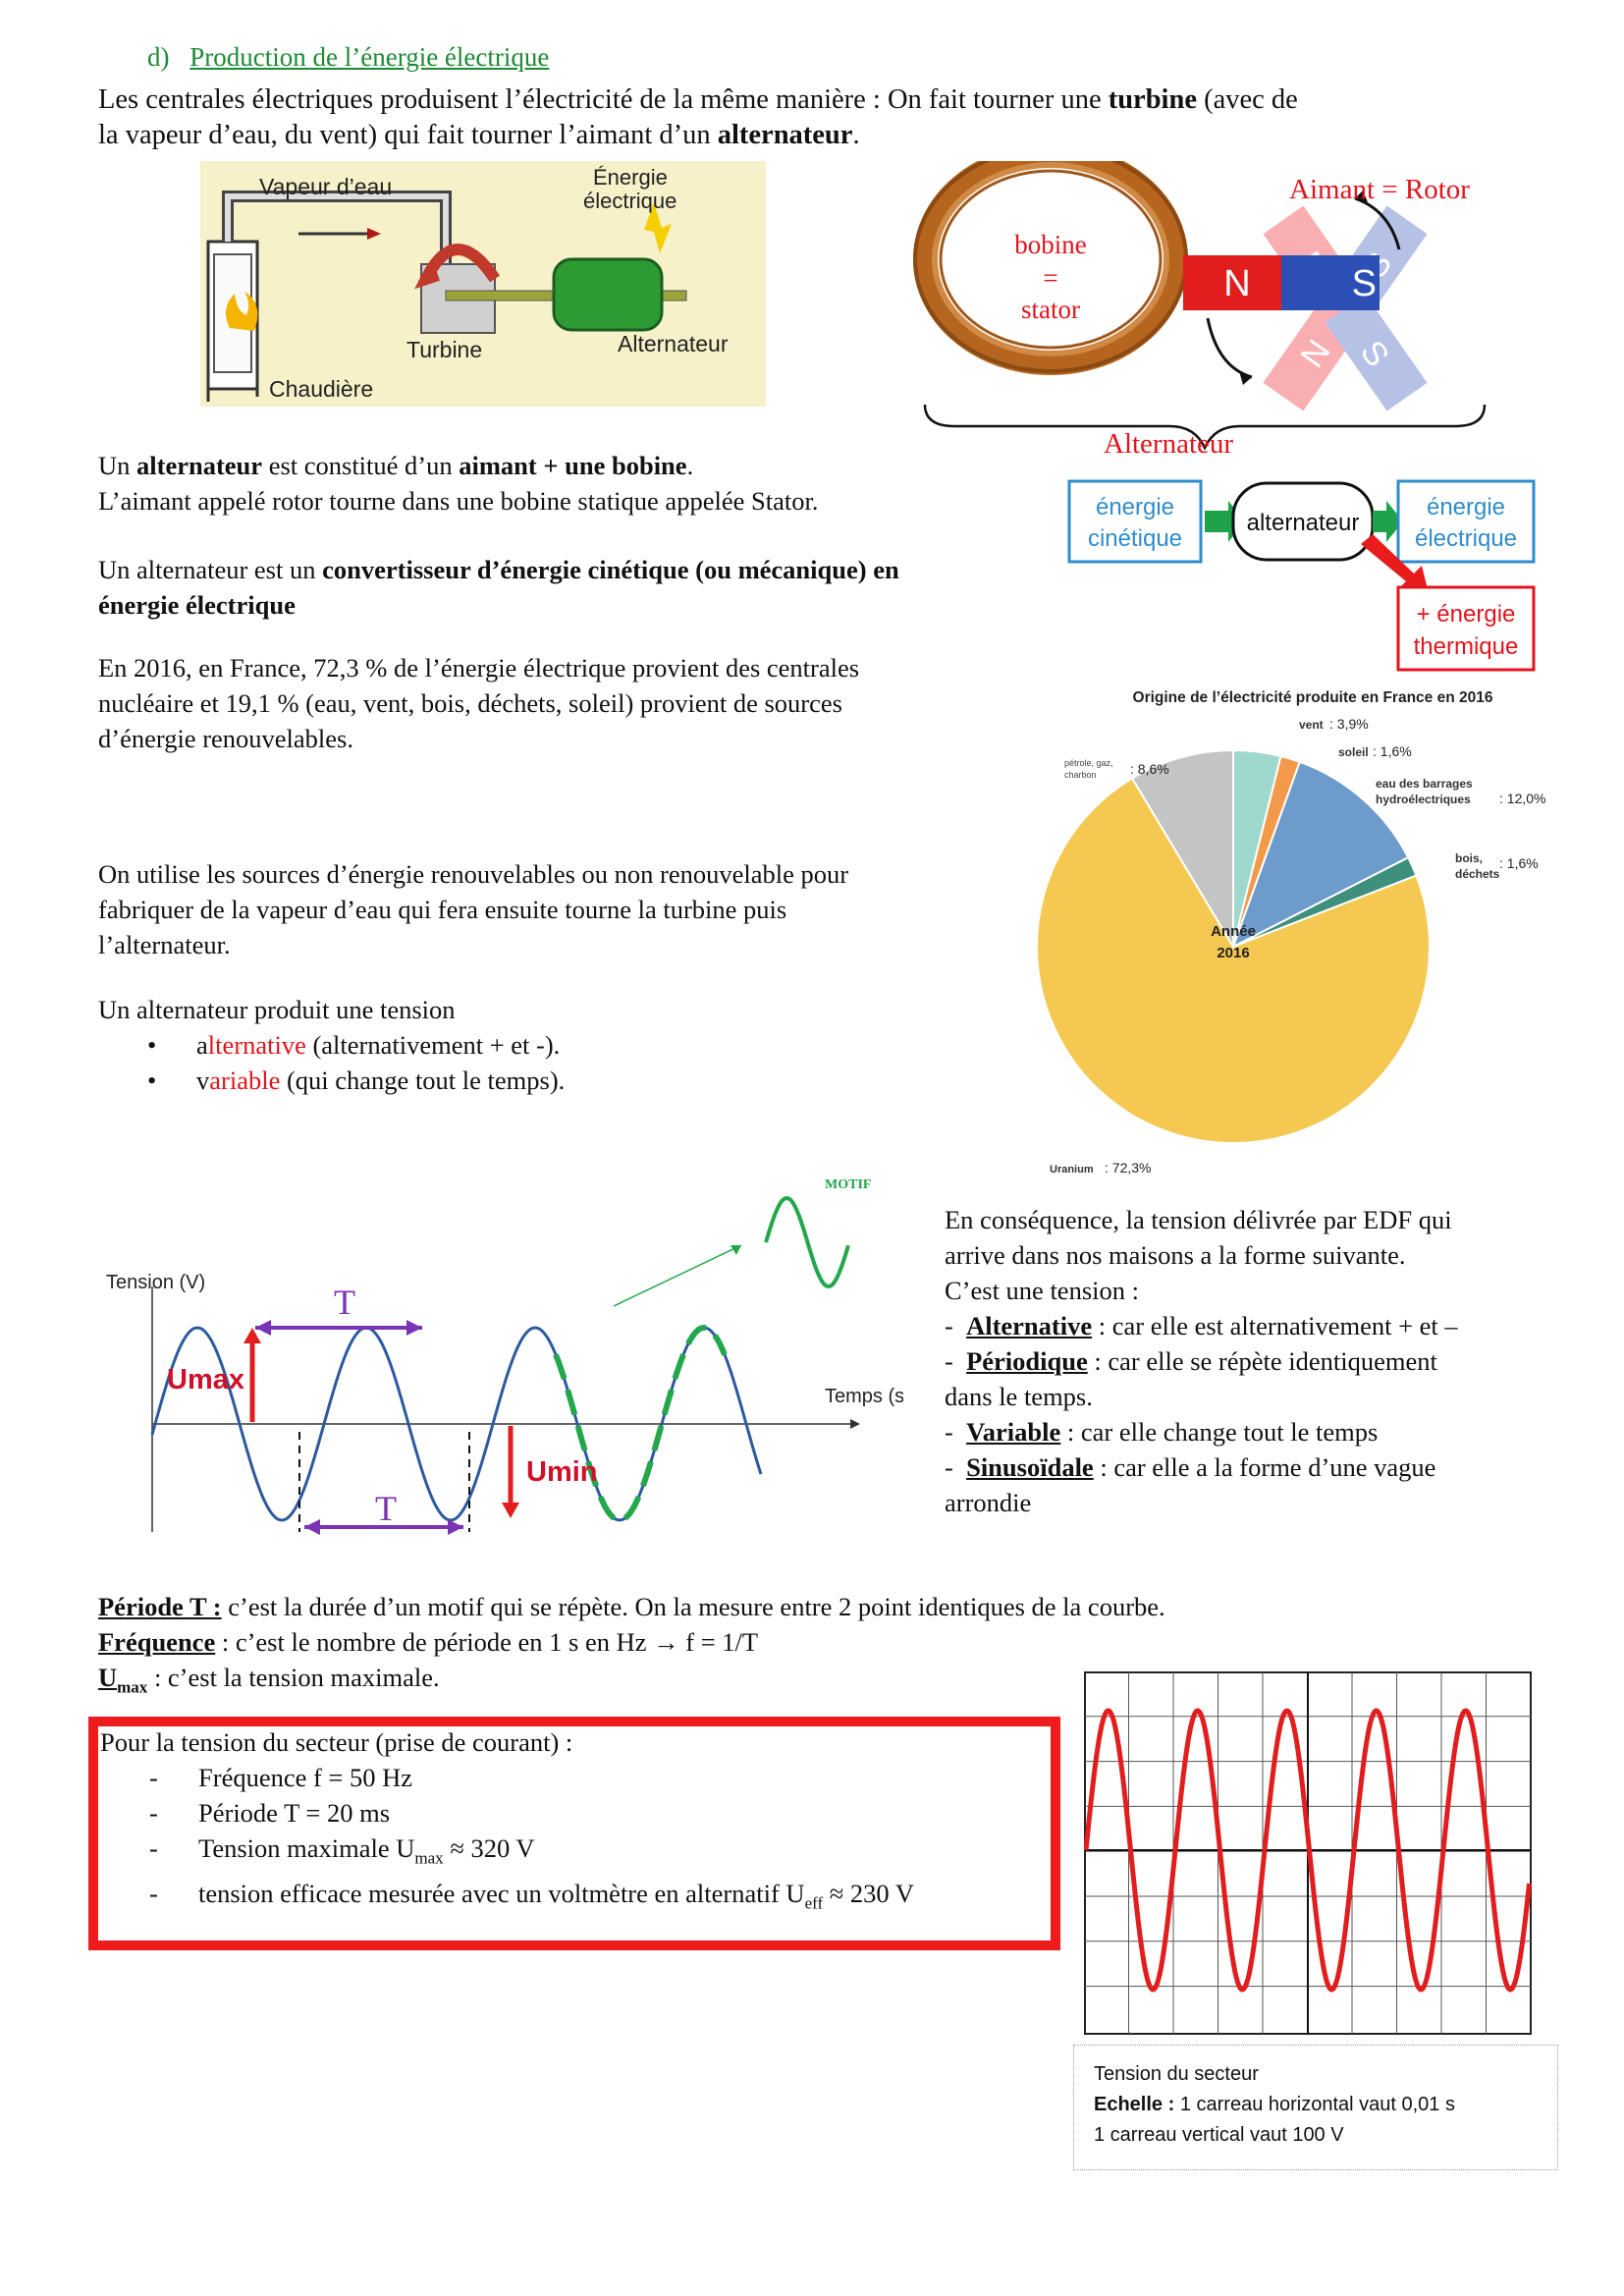 The image size is (1624, 2296). What do you see at coordinates (1364, 283) in the screenshot?
I see `magnet-s-label: S` at bounding box center [1364, 283].